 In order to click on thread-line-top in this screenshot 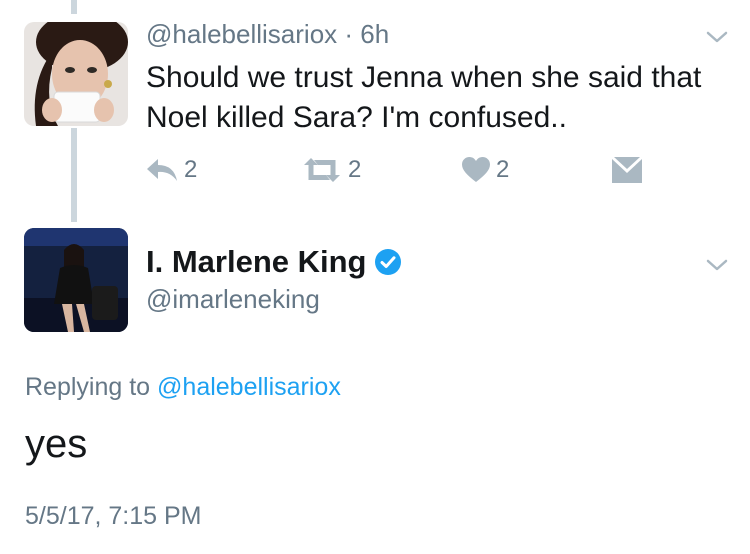, I will do `click(74, 7)`.